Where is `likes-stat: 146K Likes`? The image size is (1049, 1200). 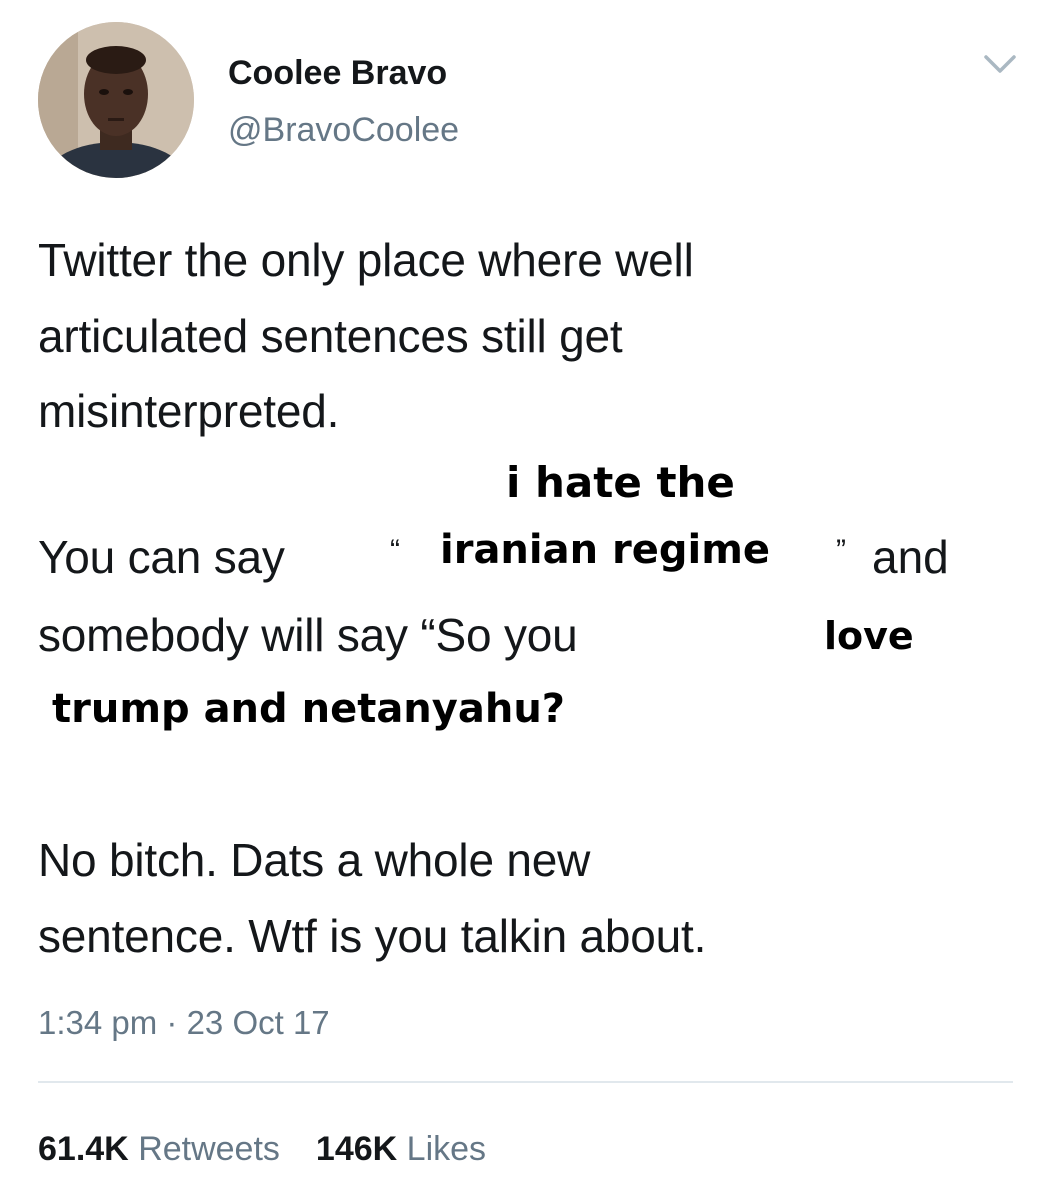
likes-stat: 146K Likes is located at coordinates (401, 1149).